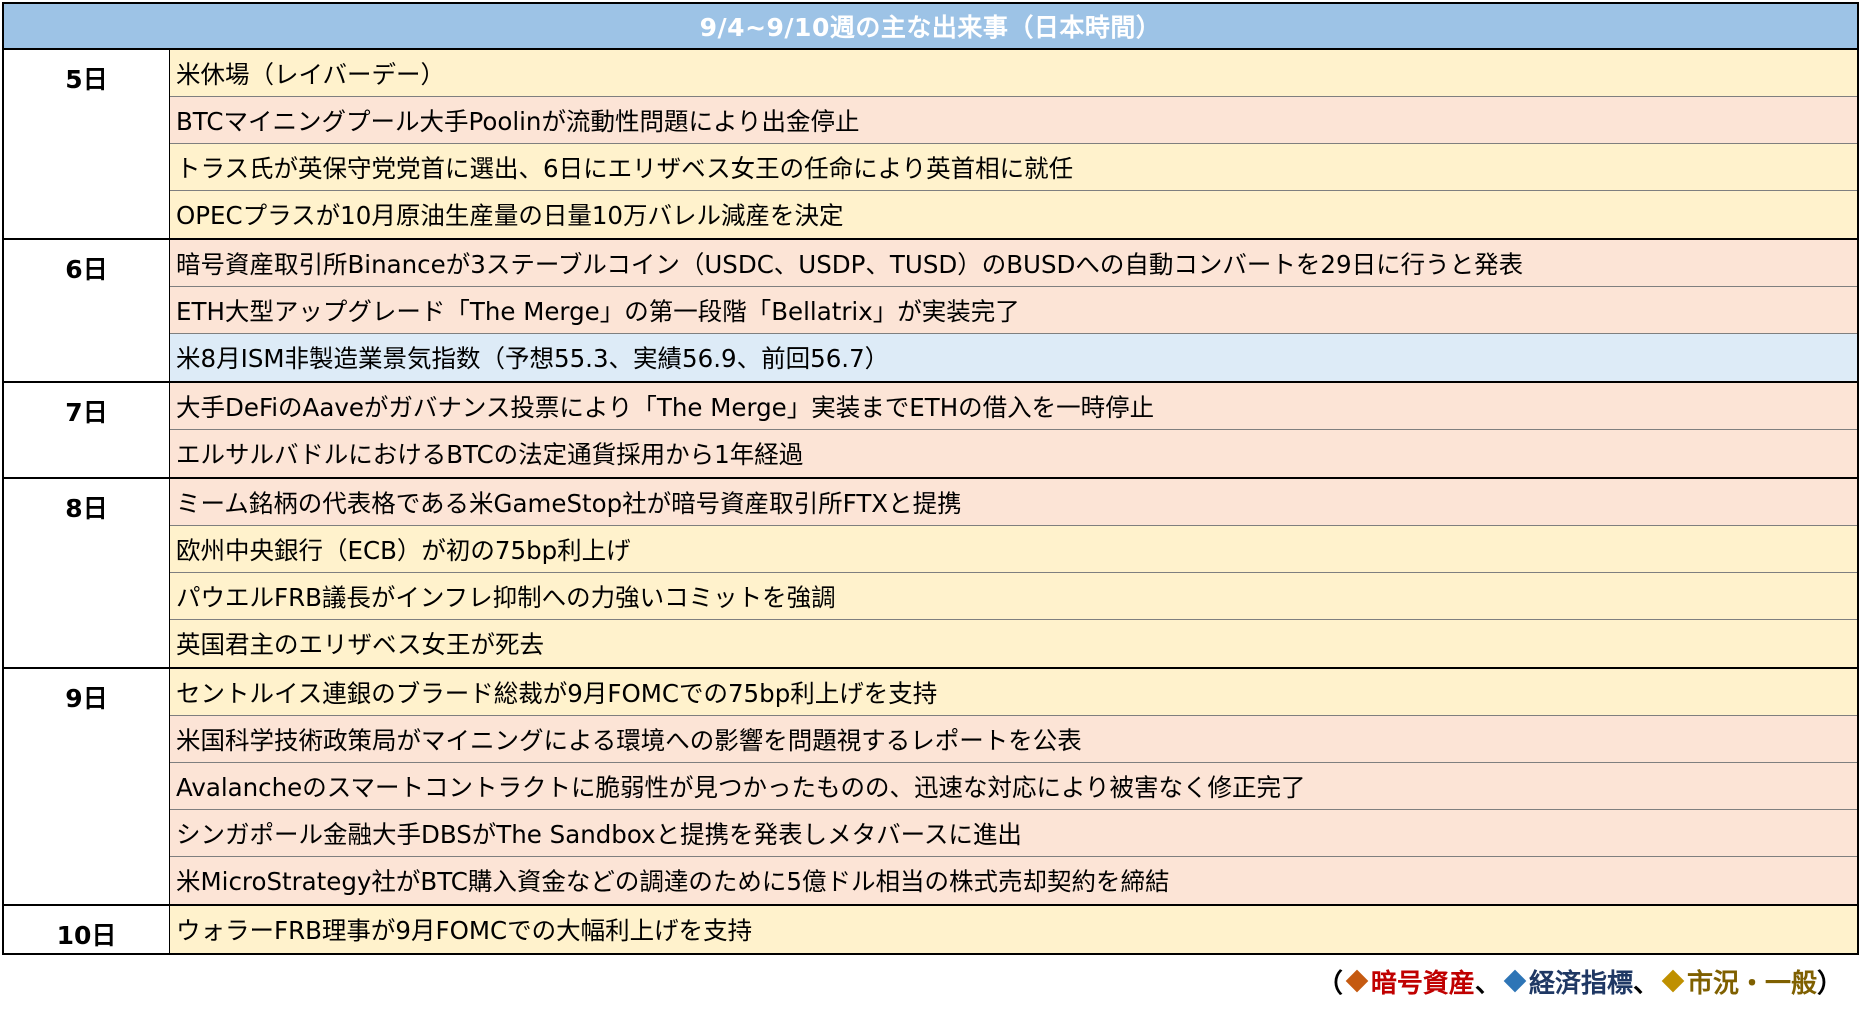  Describe the element at coordinates (1013, 453) in the screenshot. I see `event-row: エルサルバドルにおけるBTCの法定通貨採用から1年経過` at that location.